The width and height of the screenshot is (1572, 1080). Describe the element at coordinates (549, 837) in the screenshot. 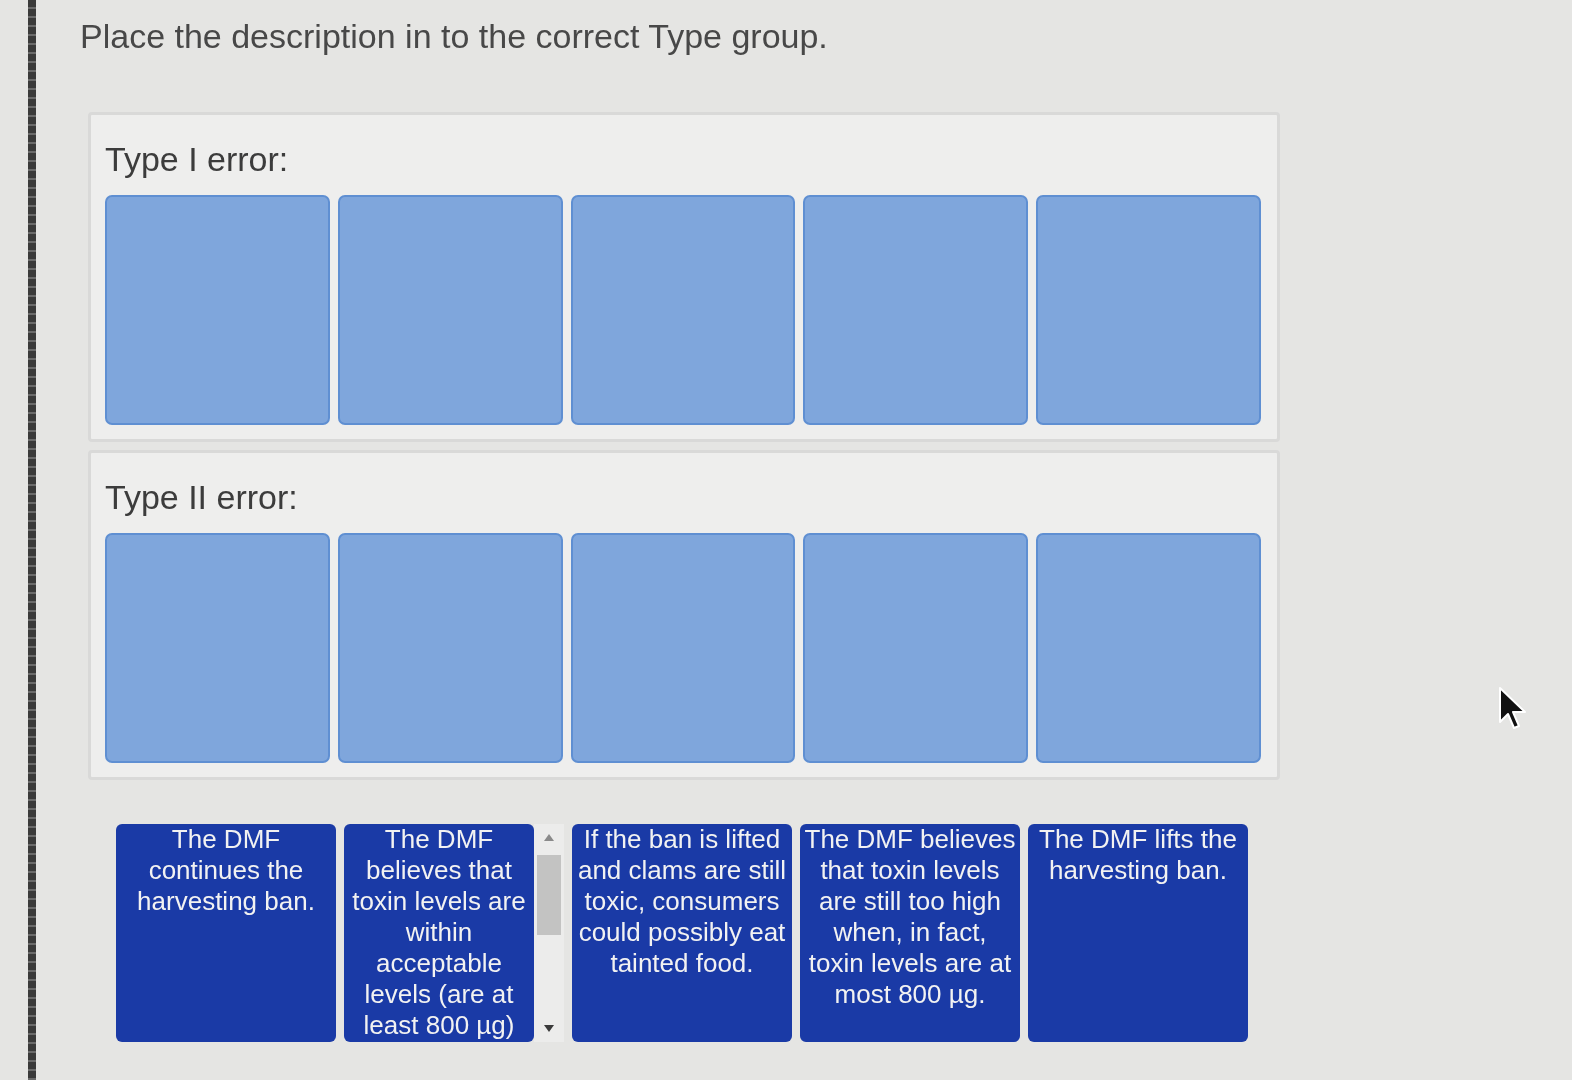

I see `caret-up-icon` at that location.